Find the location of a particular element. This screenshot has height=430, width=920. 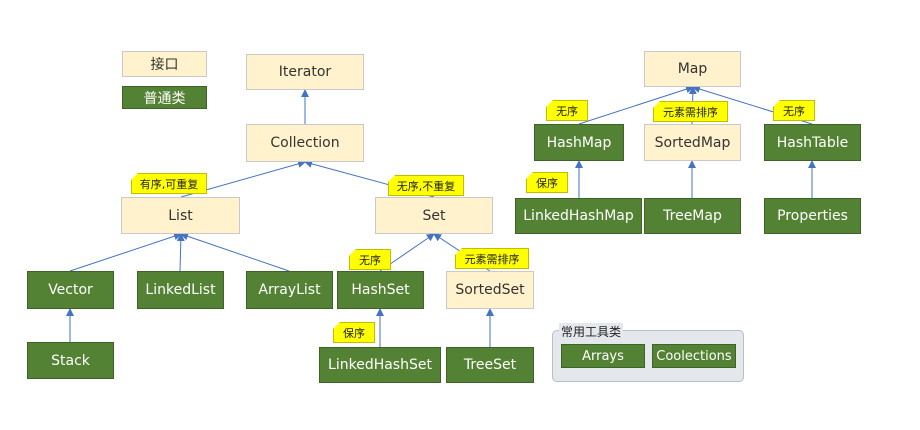

tag-hashmap: 无序 is located at coordinates (567, 110).